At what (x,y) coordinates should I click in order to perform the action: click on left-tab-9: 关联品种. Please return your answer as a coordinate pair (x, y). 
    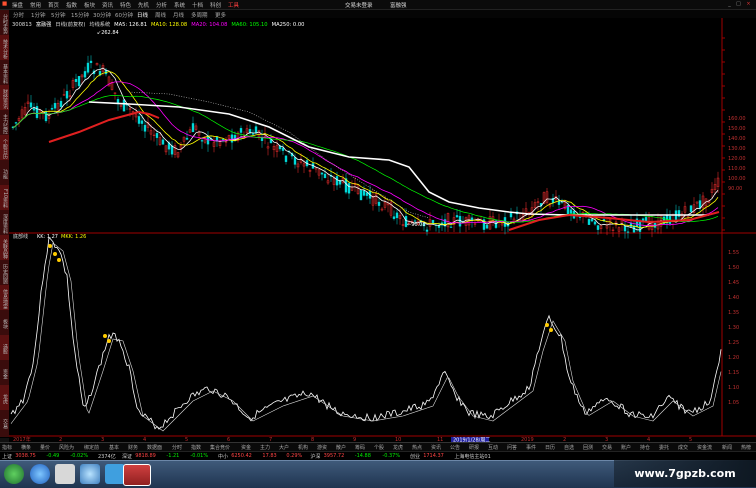
    Looking at the image, I should click on (4, 249).